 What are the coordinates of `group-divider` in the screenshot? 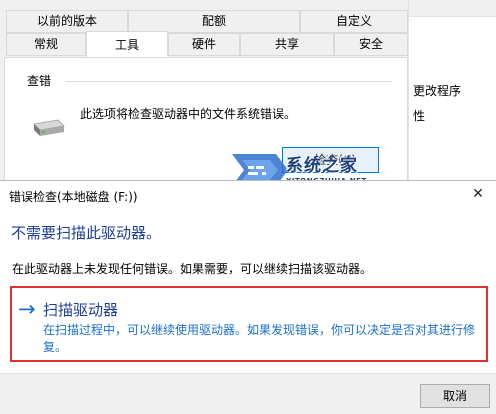 It's located at (229, 81).